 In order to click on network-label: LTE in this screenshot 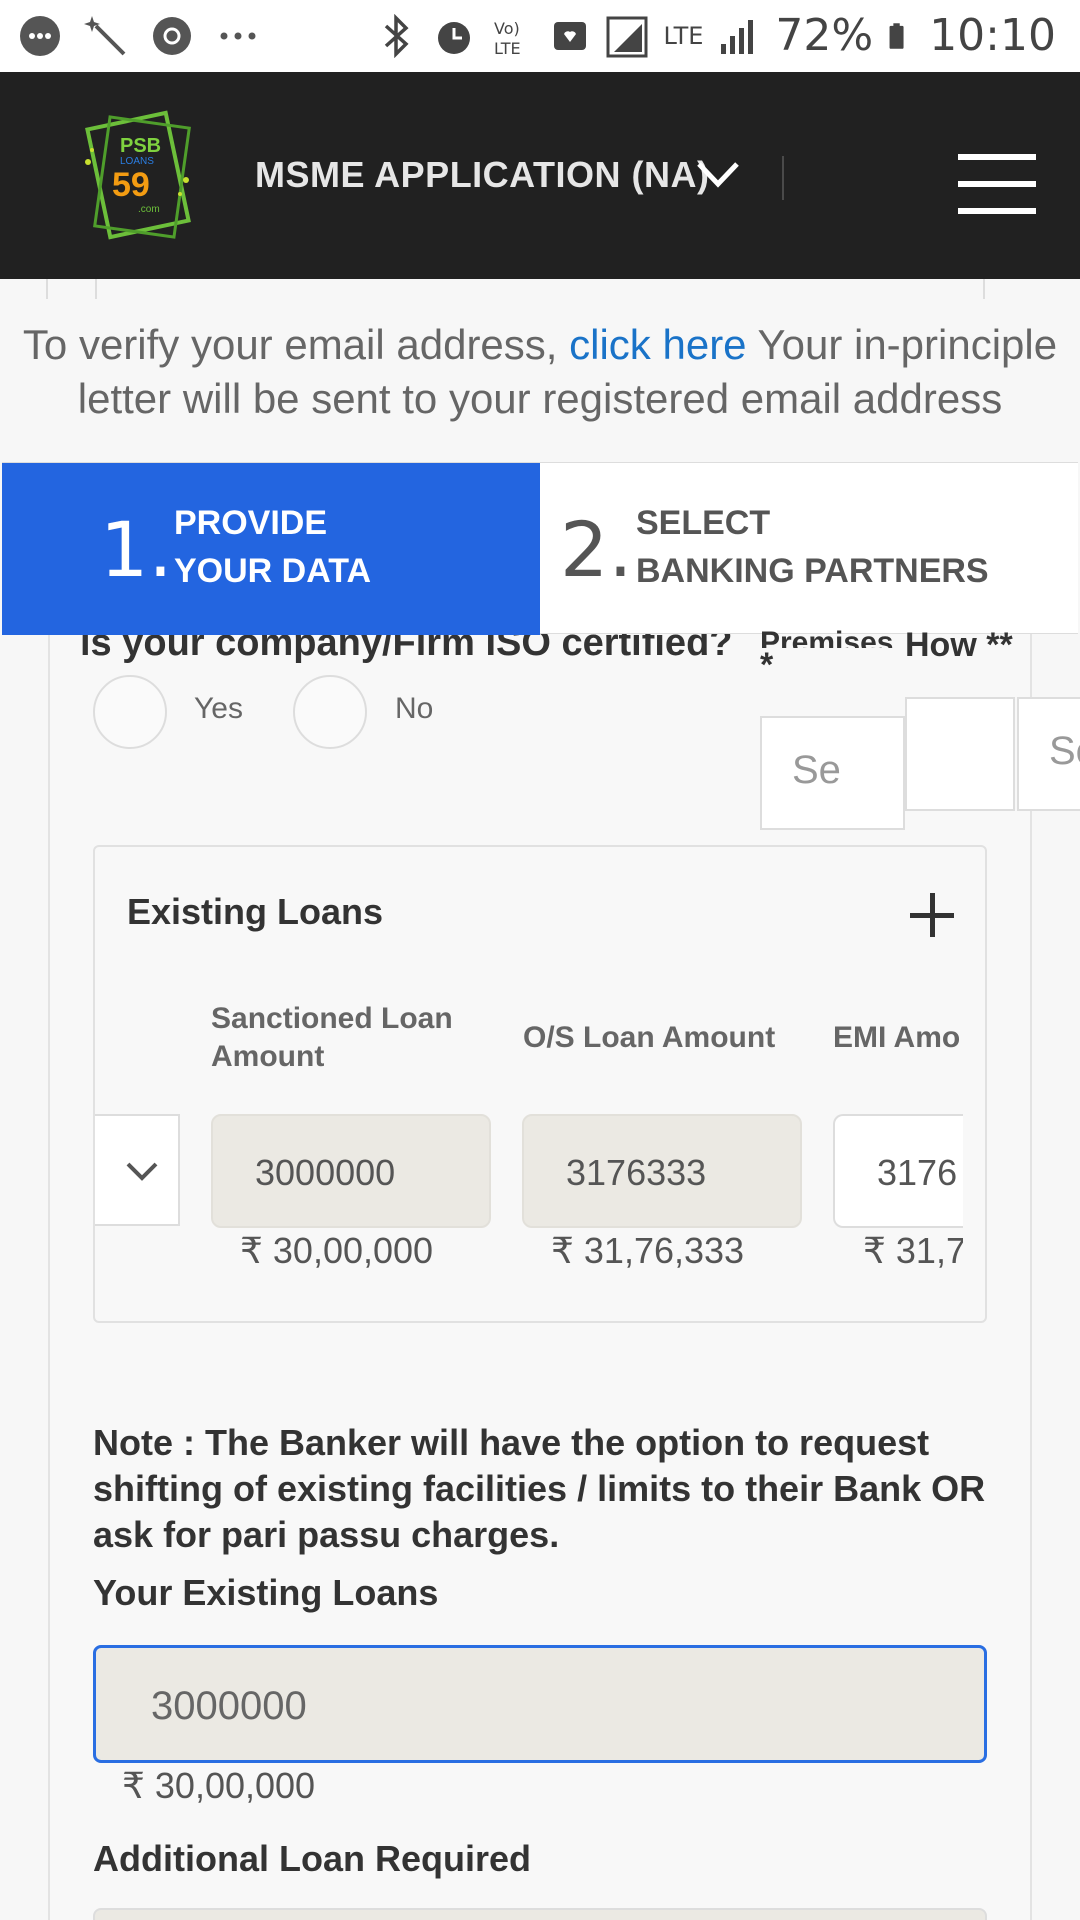, I will do `click(683, 35)`.